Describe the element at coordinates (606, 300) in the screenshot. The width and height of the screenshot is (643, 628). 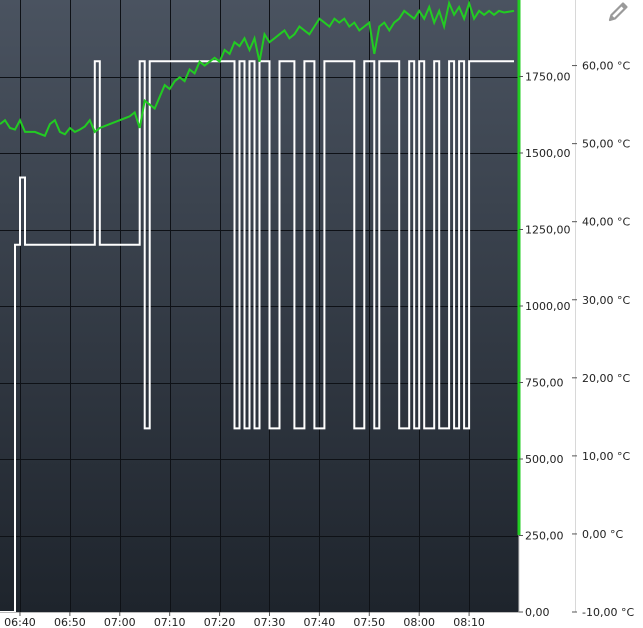
I see `right-axis-tick-label: 30,00 °C` at that location.